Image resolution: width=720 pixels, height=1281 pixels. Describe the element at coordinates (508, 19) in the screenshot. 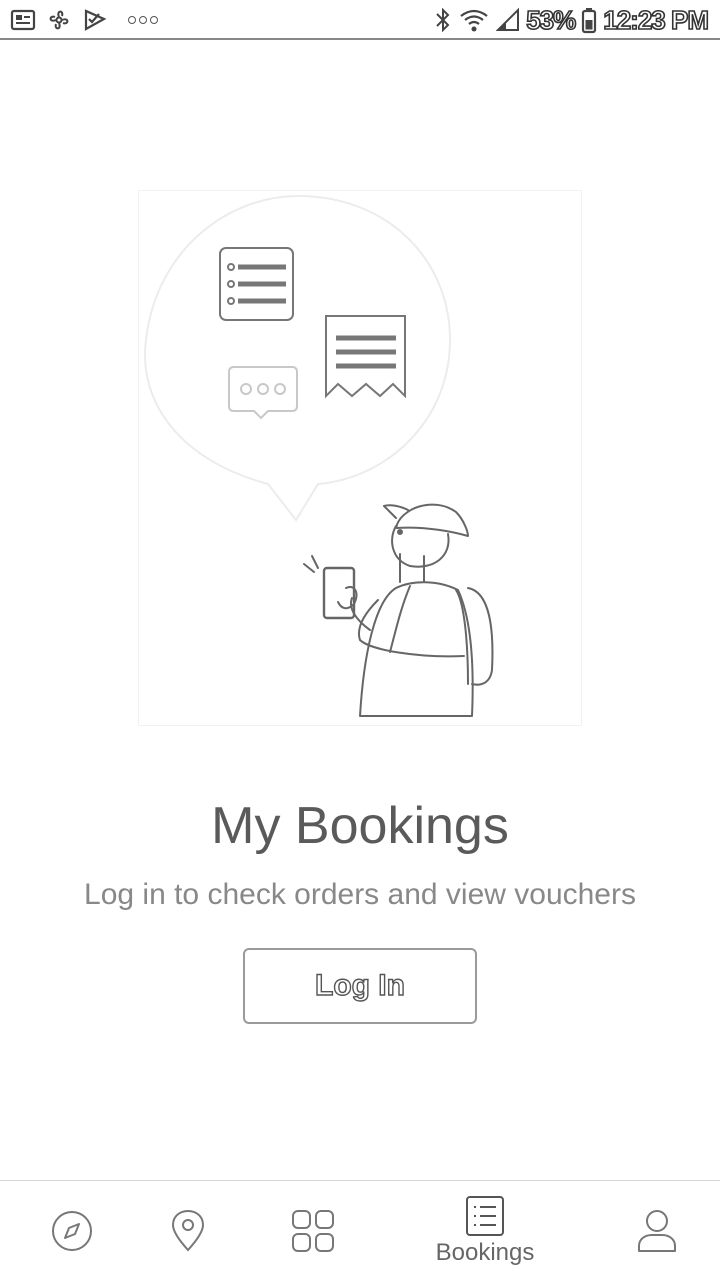

I see `signal-icon` at that location.